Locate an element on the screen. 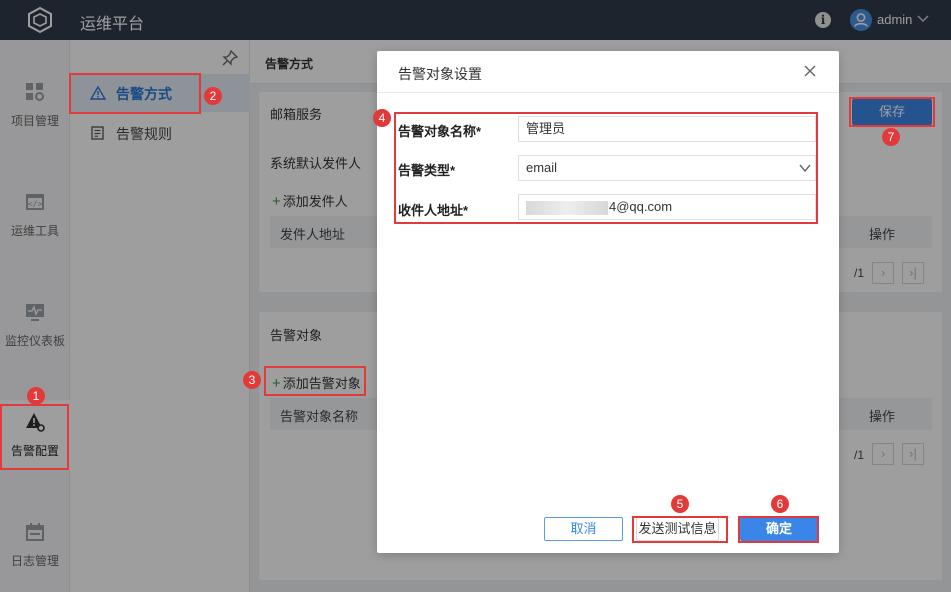  step-badge: 1 is located at coordinates (36, 396).